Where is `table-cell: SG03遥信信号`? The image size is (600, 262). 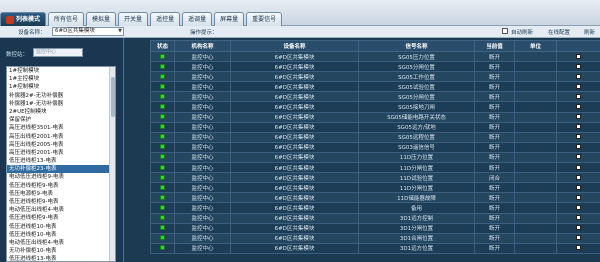 table-cell: SG03遥信信号 is located at coordinates (416, 147).